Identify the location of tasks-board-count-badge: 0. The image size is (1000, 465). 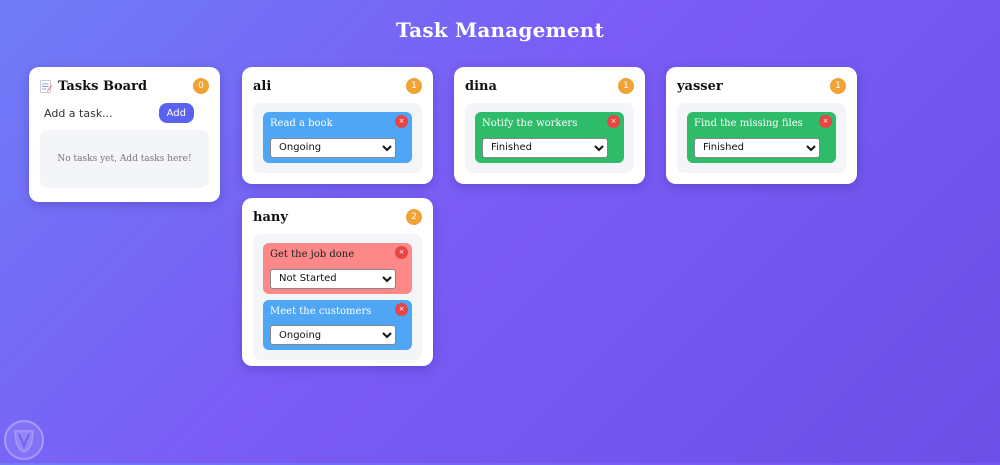
(201, 86).